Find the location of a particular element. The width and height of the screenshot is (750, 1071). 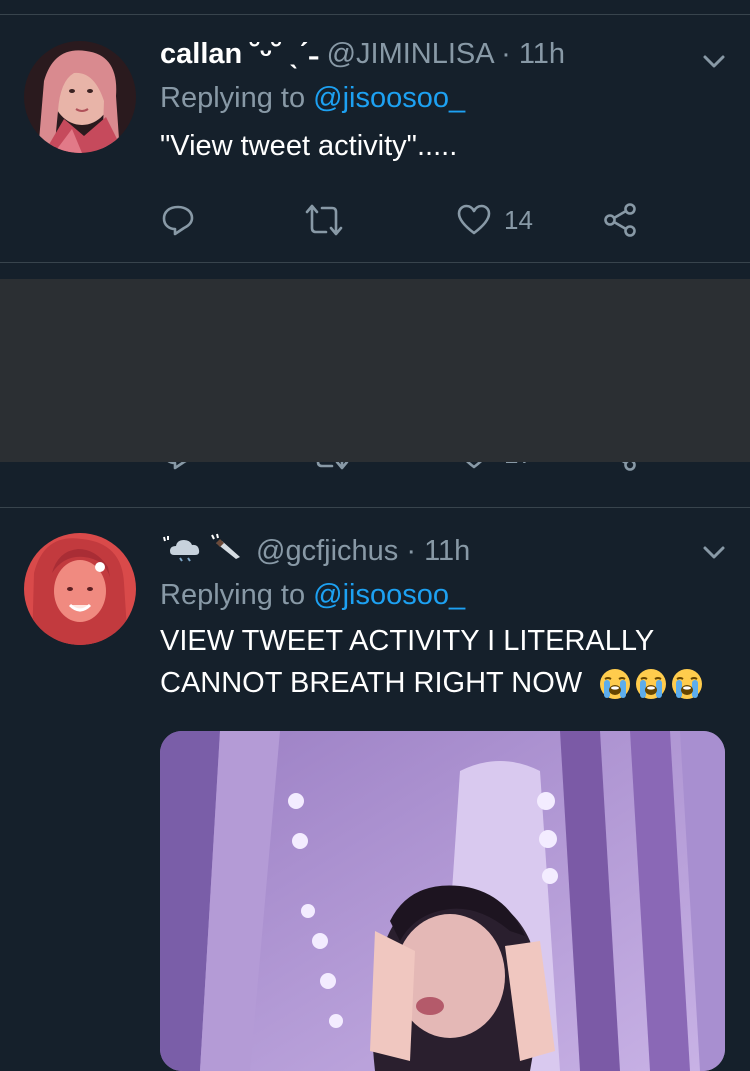

user-handle: @gcfjichus is located at coordinates (327, 551).